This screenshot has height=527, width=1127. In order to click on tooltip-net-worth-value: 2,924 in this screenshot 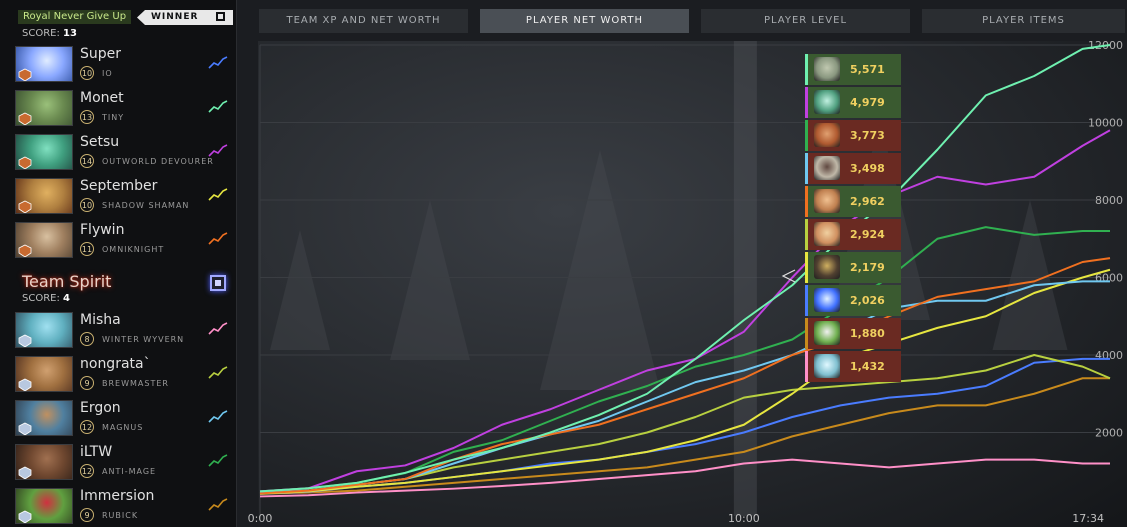, I will do `click(867, 234)`.